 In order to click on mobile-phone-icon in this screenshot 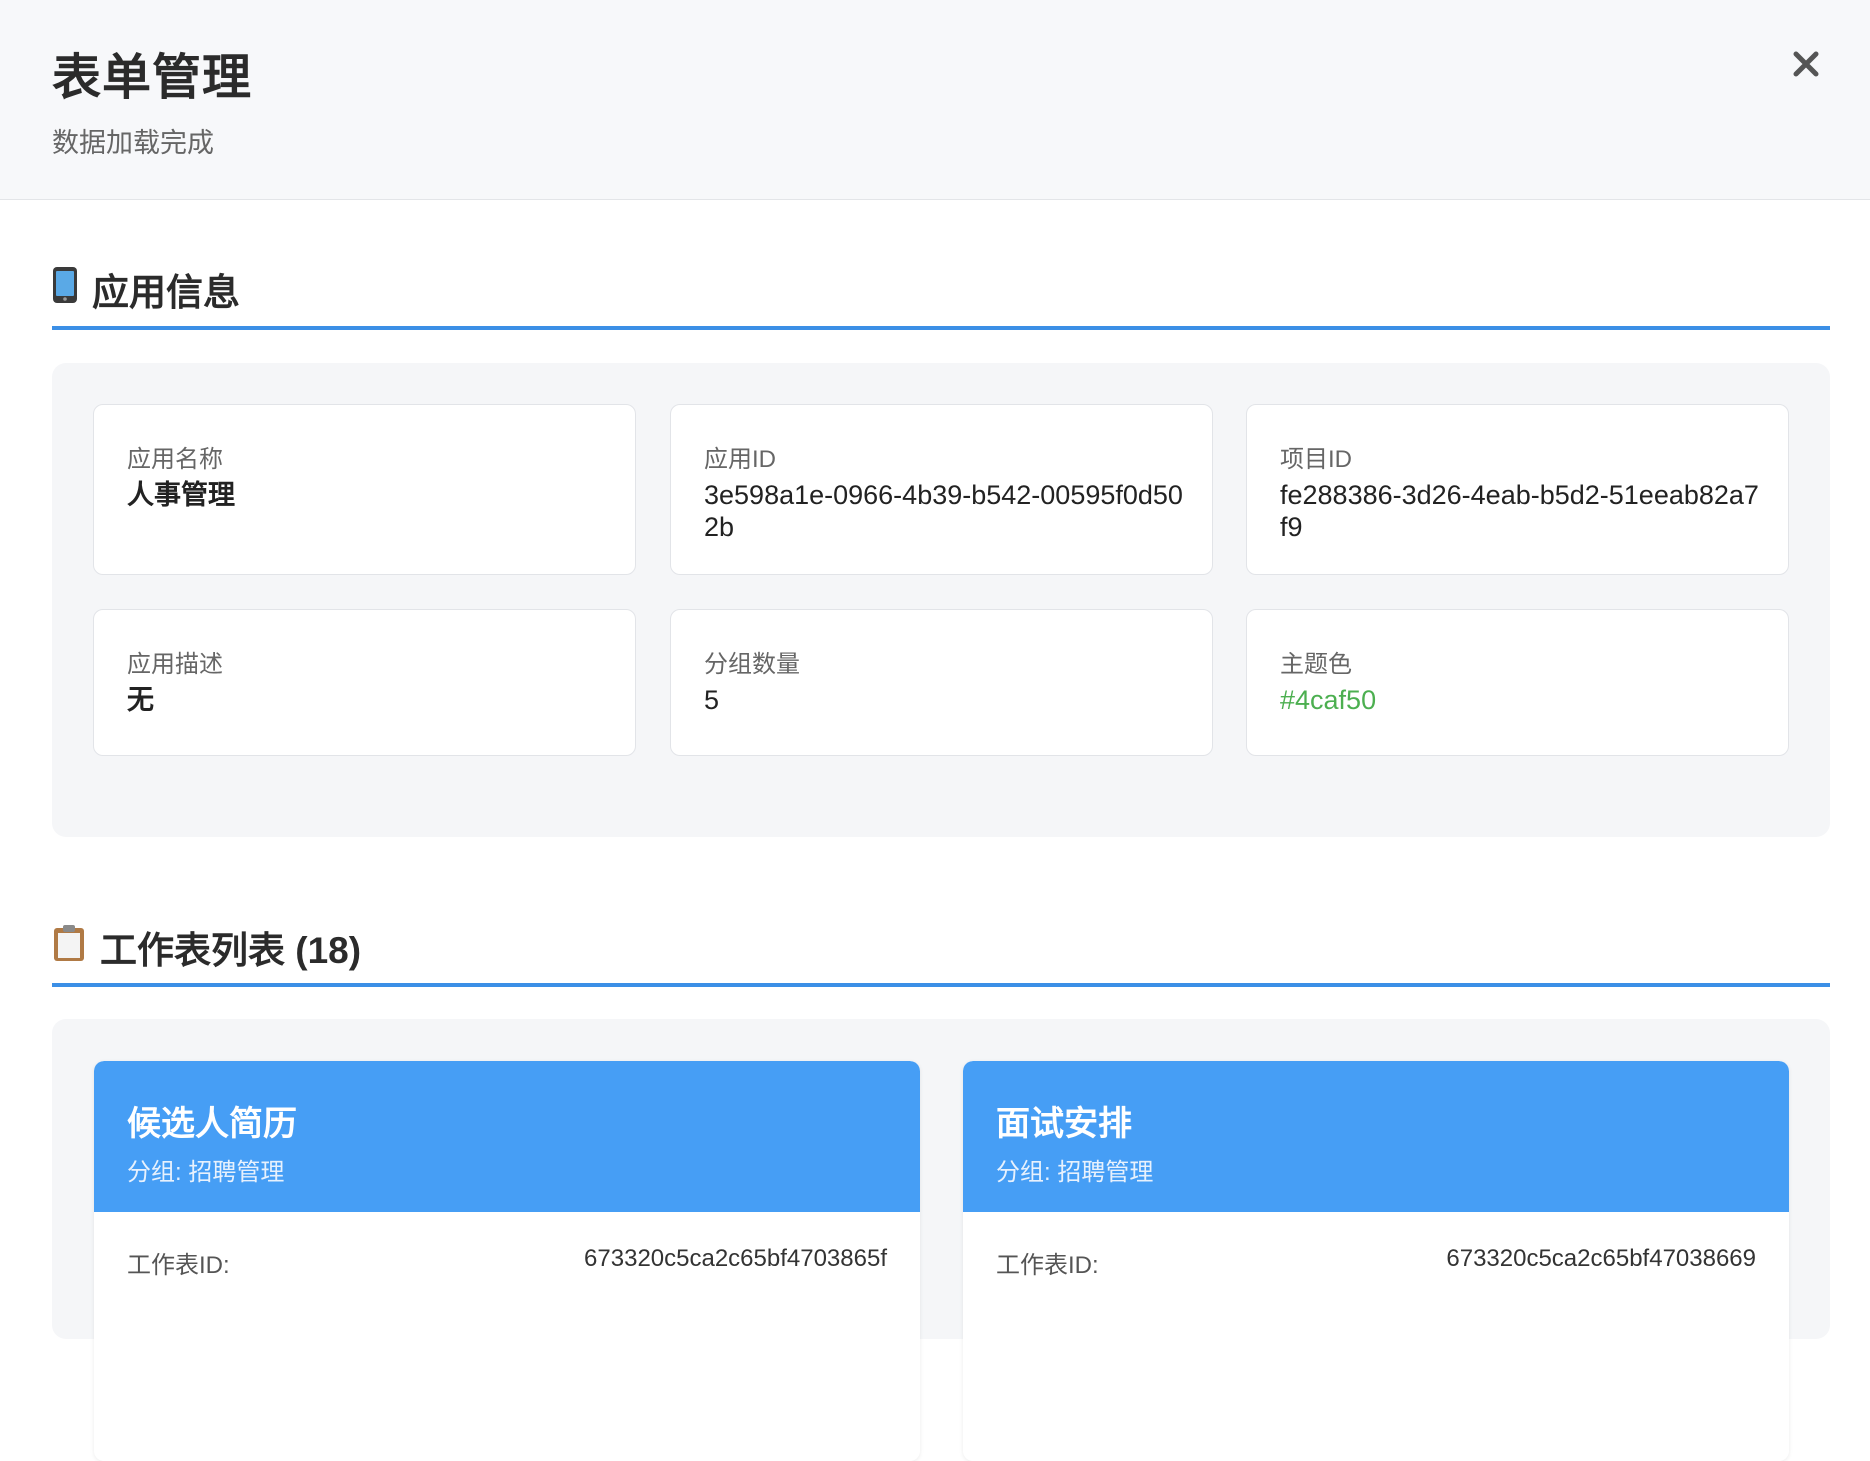, I will do `click(65, 289)`.